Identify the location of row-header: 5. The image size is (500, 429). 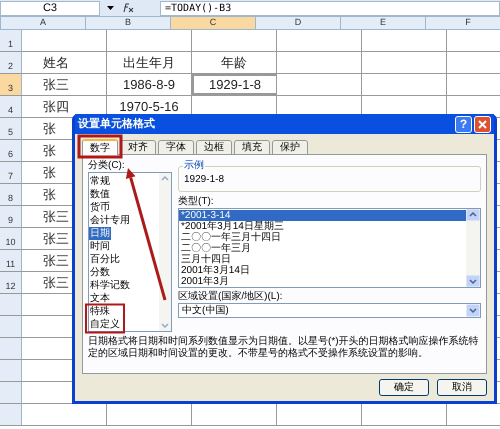
(11, 128).